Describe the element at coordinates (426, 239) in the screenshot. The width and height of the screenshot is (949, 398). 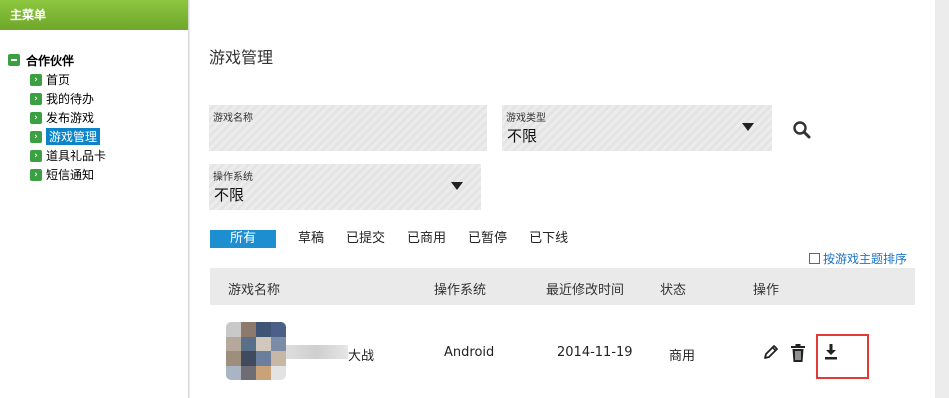
I see `tab-commercial: 已商用` at that location.